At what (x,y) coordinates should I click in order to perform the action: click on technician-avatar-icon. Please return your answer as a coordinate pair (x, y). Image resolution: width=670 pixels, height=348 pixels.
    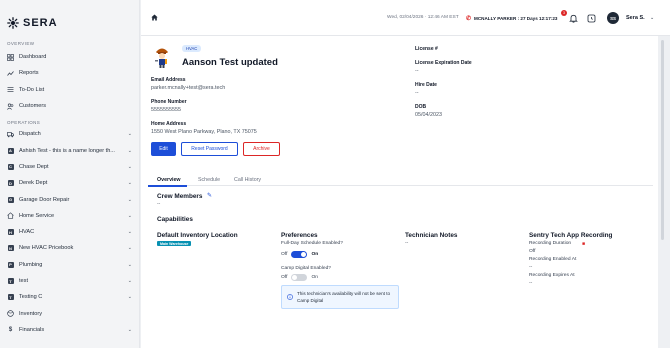
    Looking at the image, I should click on (161, 58).